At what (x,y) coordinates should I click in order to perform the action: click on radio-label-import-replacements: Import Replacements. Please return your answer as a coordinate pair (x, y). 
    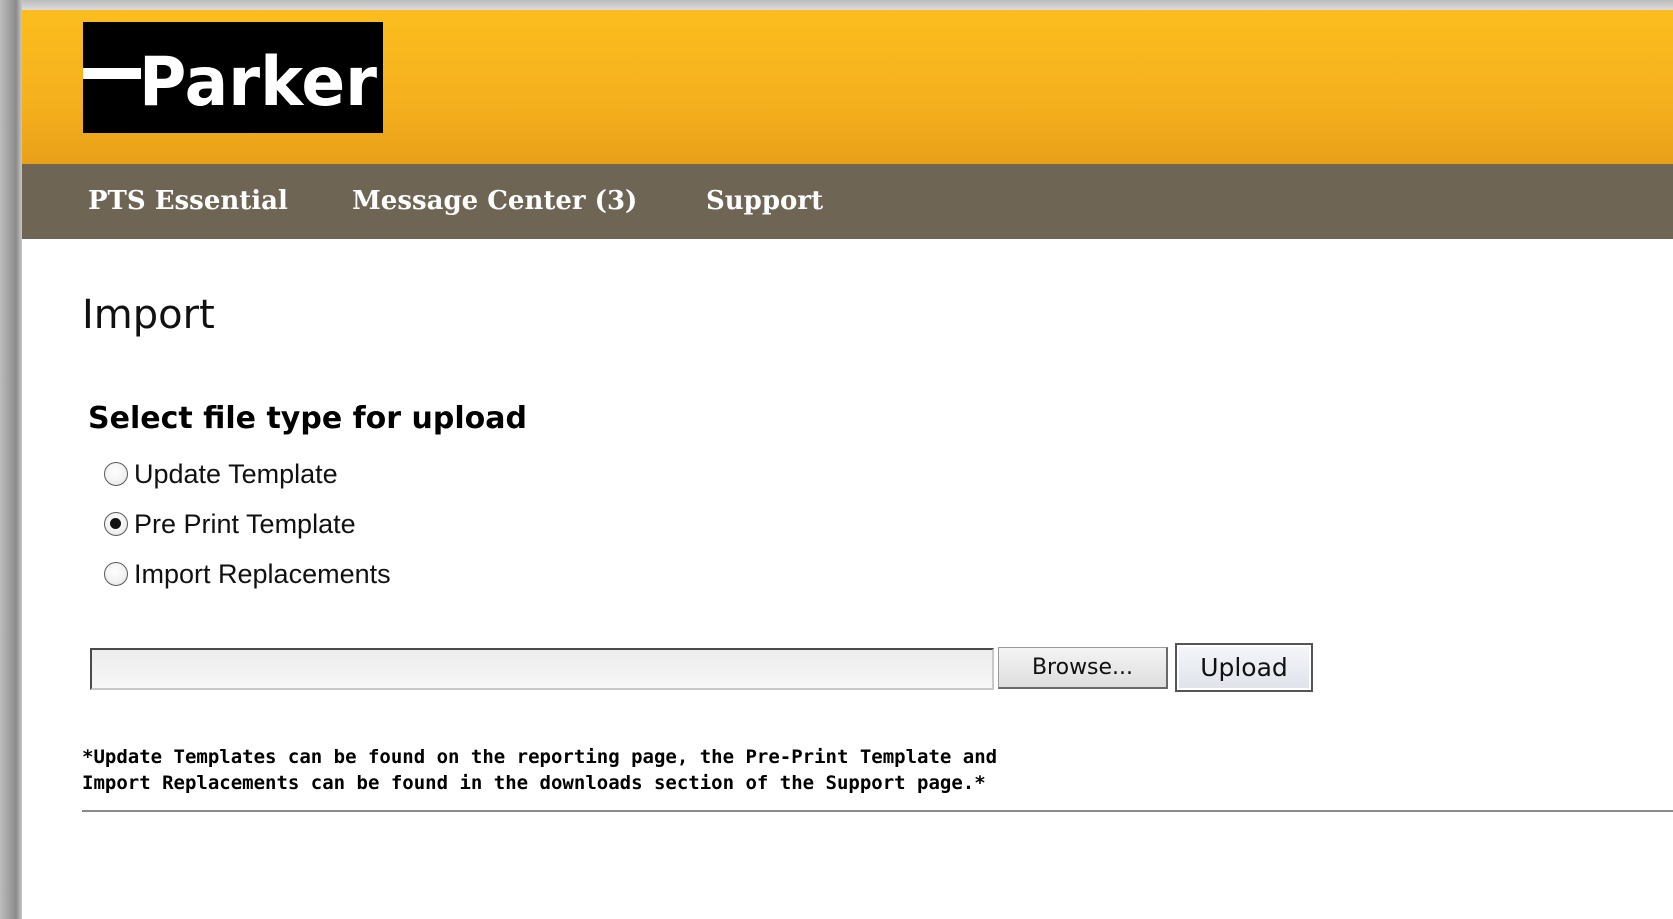
    Looking at the image, I should click on (262, 574).